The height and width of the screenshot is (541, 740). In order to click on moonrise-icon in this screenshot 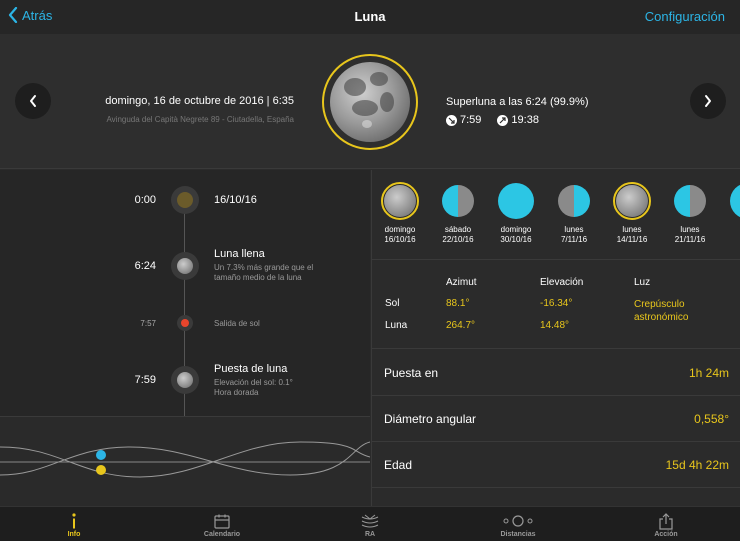, I will do `click(503, 120)`.